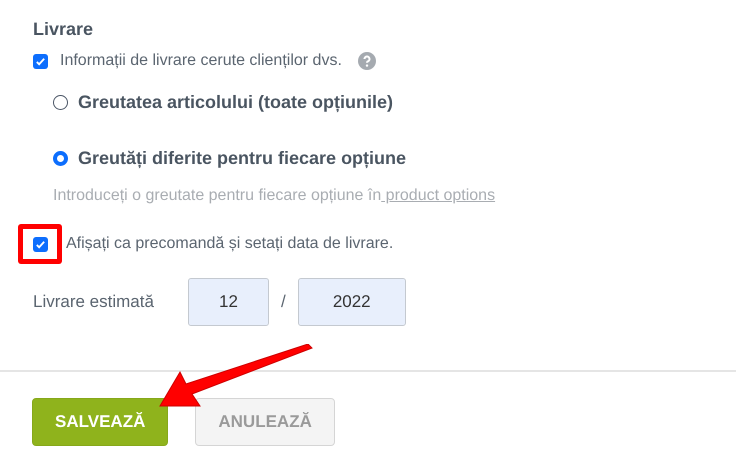 The height and width of the screenshot is (468, 736). I want to click on radio-label: Greutăți diferite pentru fiecare opțiune, so click(242, 158).